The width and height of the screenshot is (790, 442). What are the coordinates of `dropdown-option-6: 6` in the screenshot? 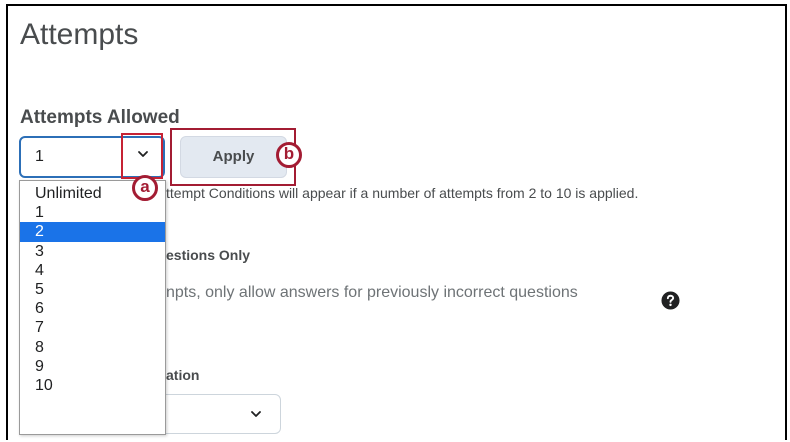 It's located at (92, 308).